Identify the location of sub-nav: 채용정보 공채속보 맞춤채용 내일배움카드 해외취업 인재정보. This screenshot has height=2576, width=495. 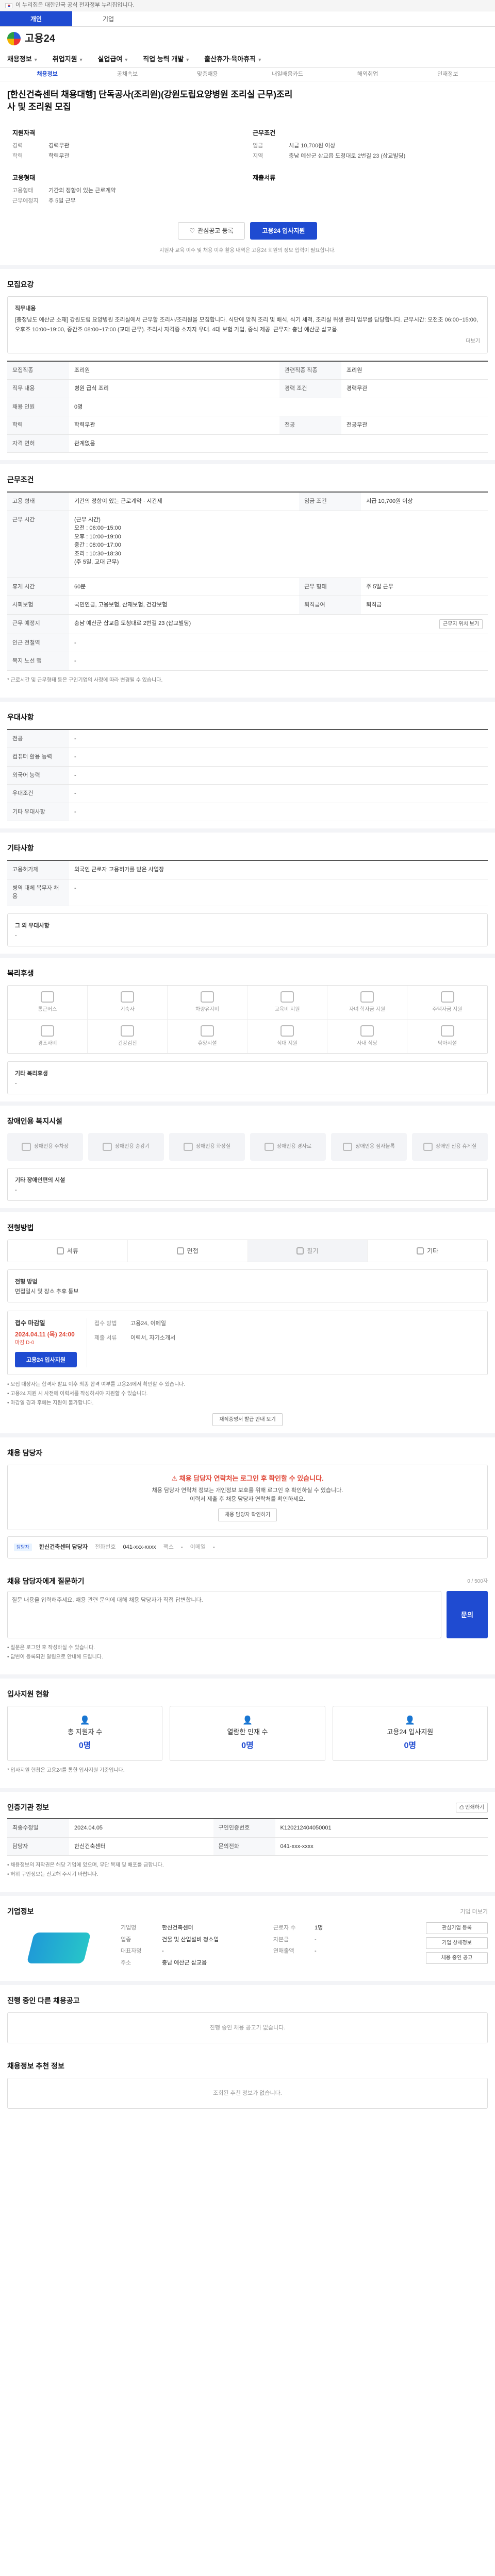
(247, 74).